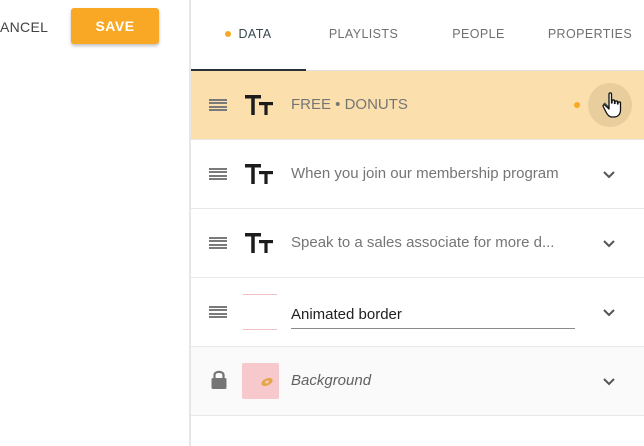 Image resolution: width=644 pixels, height=446 pixels. Describe the element at coordinates (115, 26) in the screenshot. I see `save-button: SAVE` at that location.